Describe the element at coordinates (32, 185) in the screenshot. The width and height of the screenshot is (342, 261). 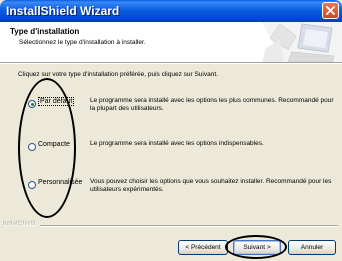
I see `radio-custom` at that location.